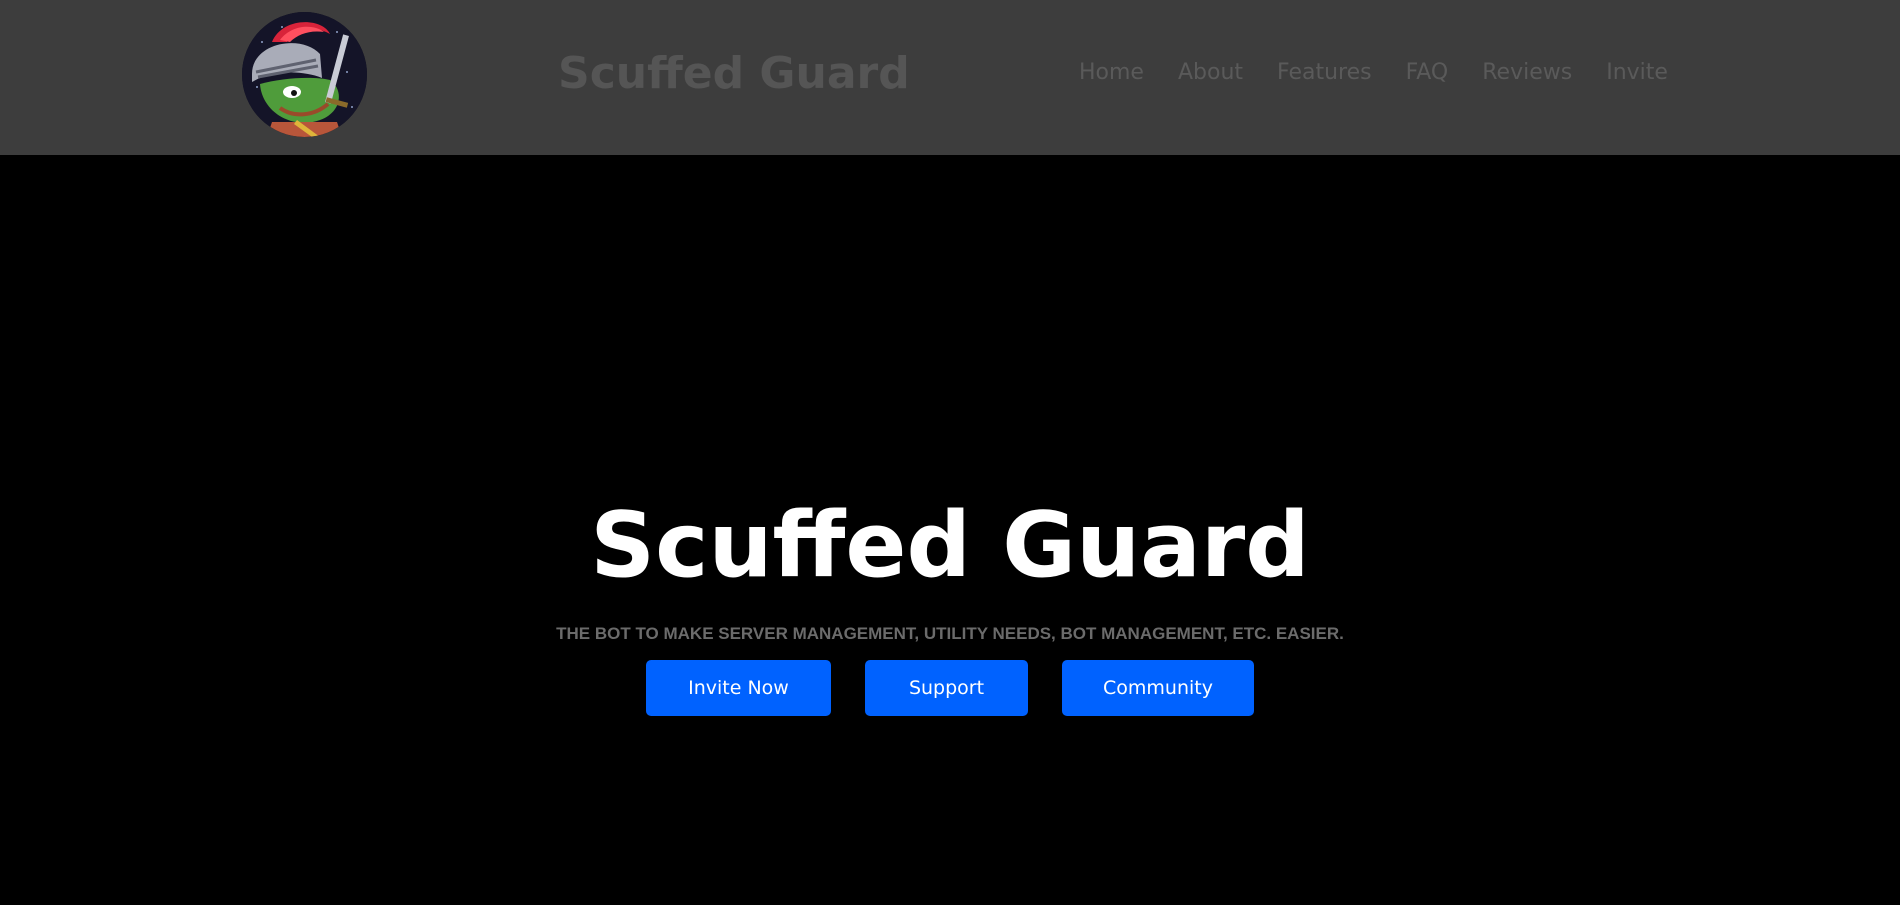 The width and height of the screenshot is (1900, 905). Describe the element at coordinates (1111, 73) in the screenshot. I see `nav-home: Home` at that location.